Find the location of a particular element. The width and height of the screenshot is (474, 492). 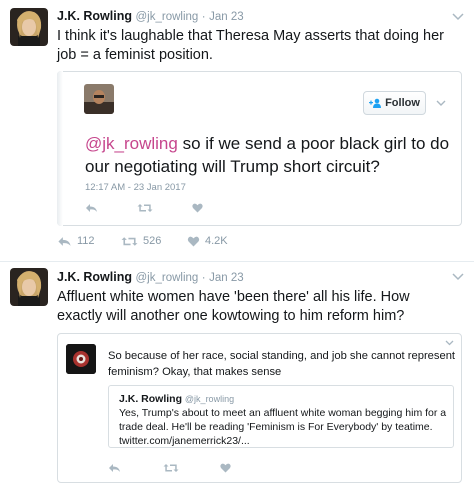

follow-person-plus-icon is located at coordinates (375, 103).